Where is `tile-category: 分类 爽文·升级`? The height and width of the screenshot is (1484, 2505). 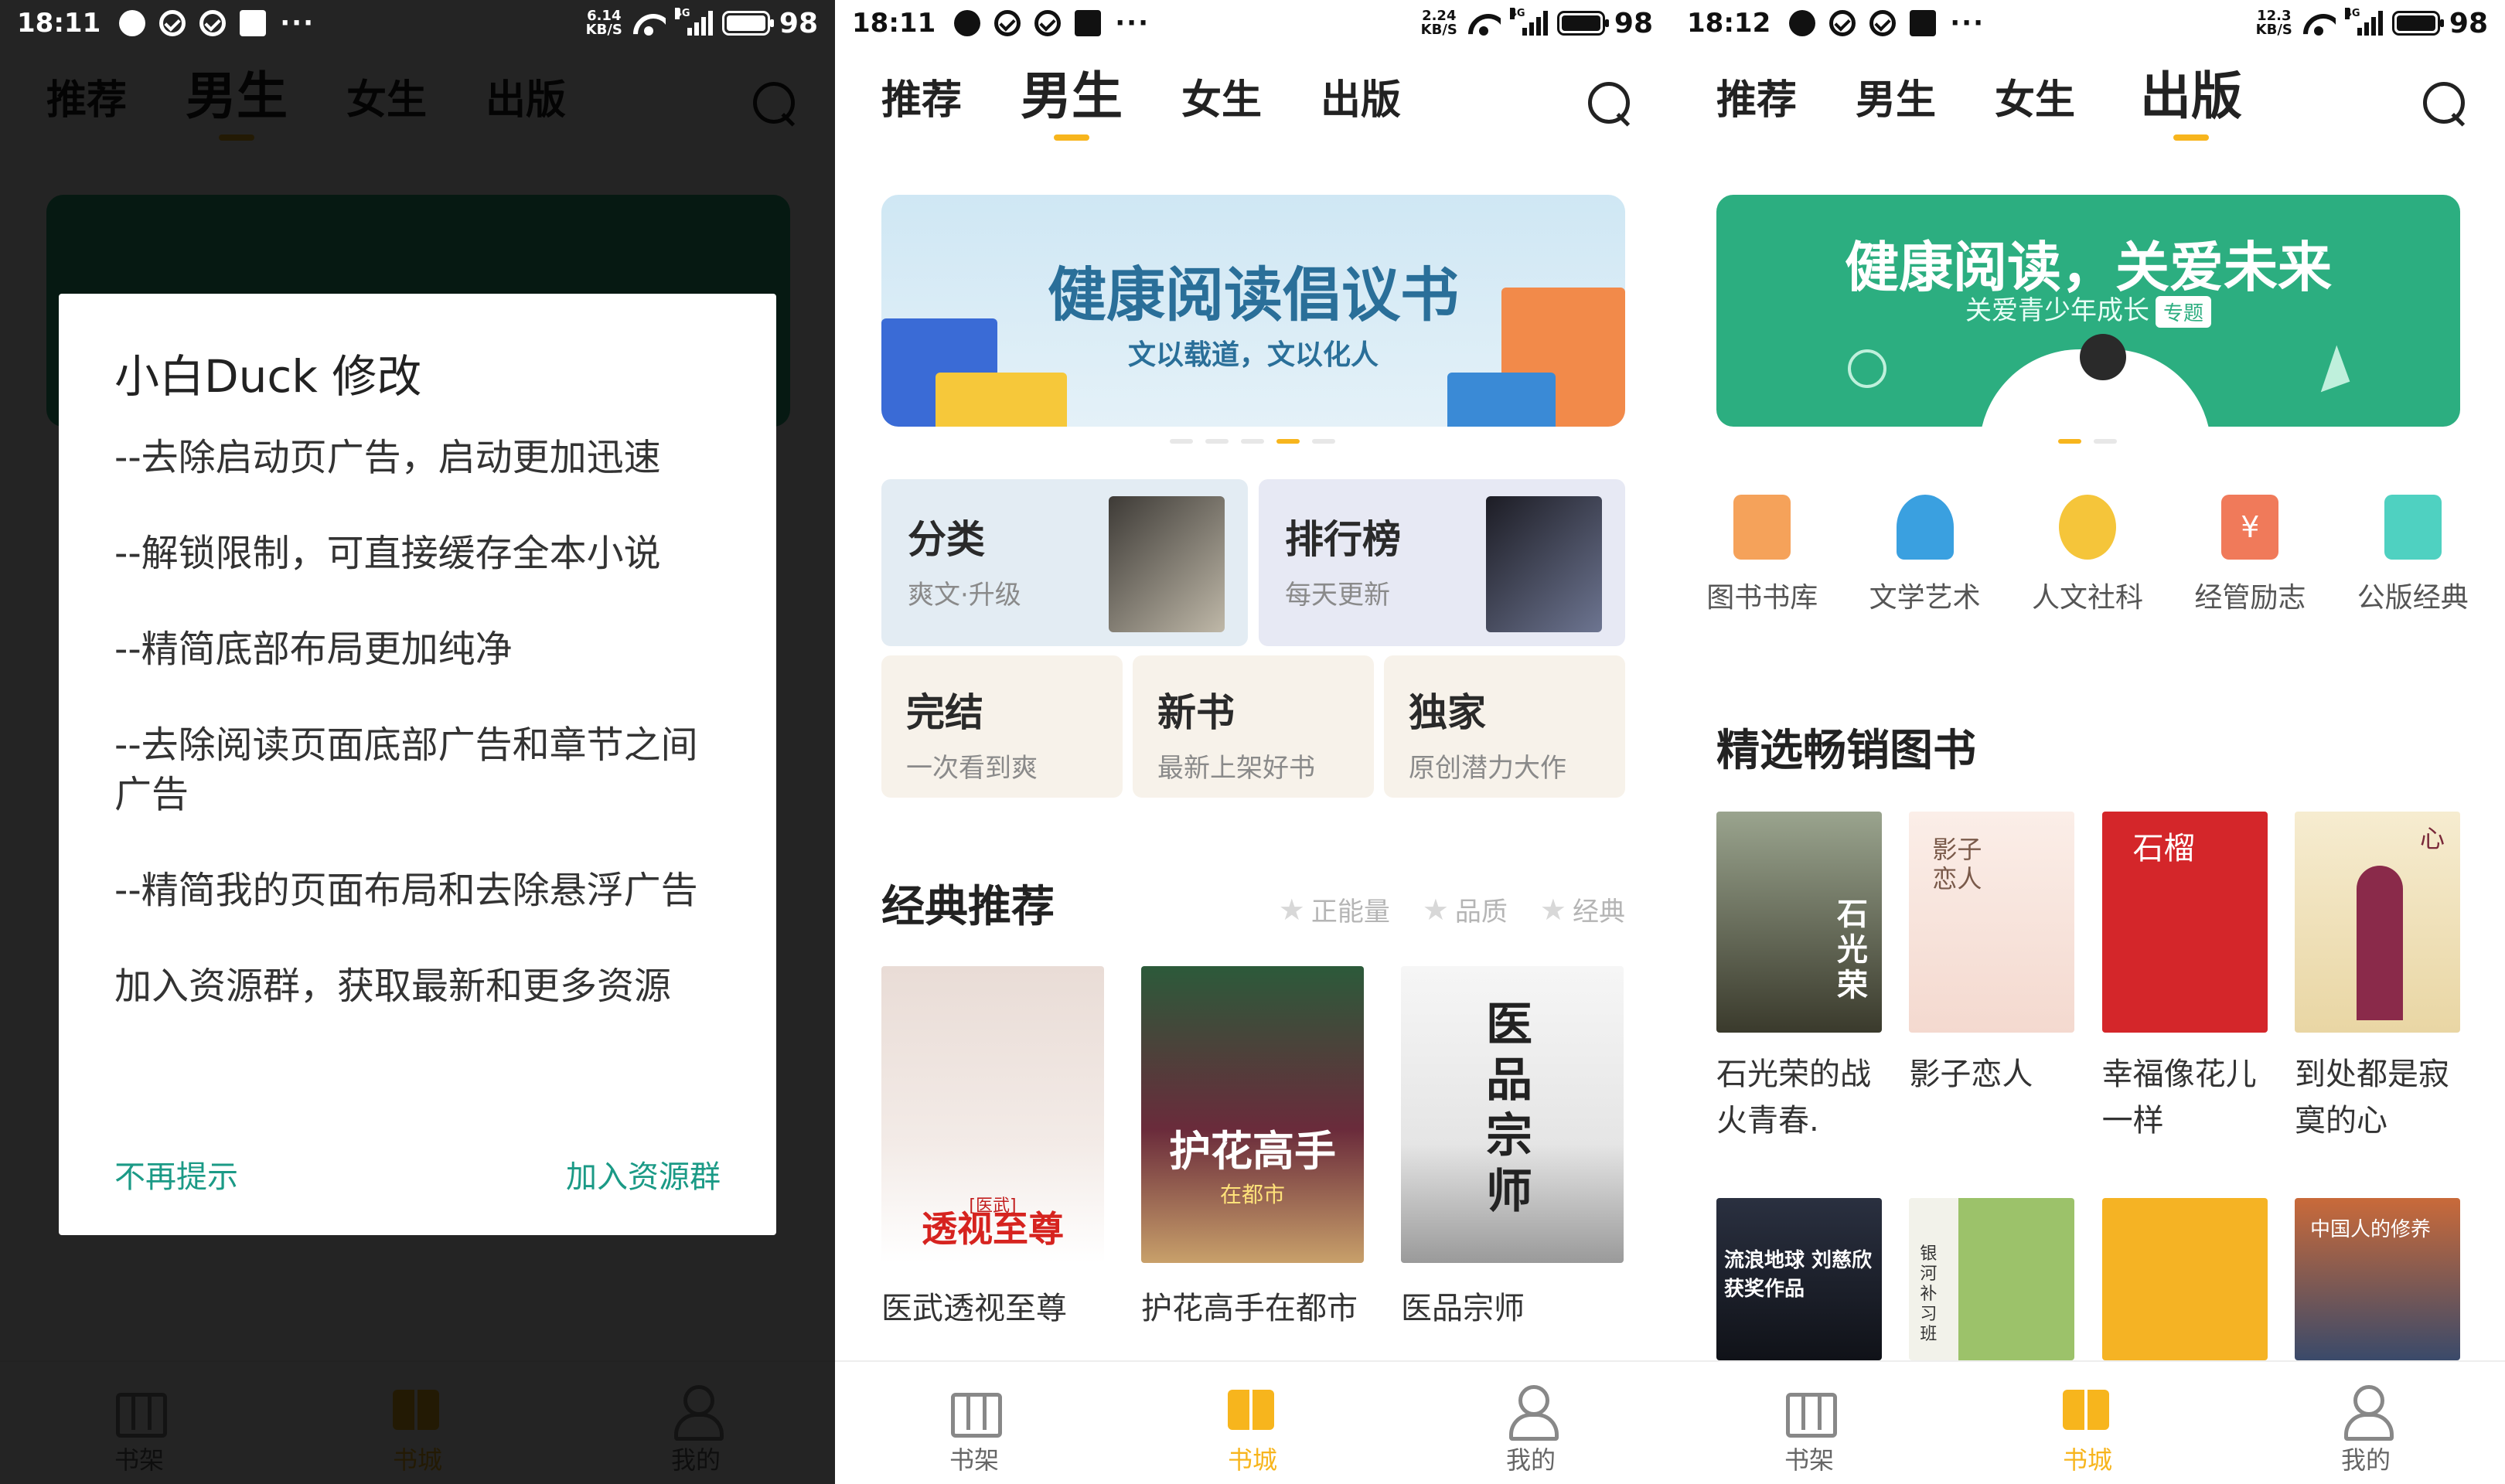
tile-category: 分类 爽文·升级 is located at coordinates (1064, 562).